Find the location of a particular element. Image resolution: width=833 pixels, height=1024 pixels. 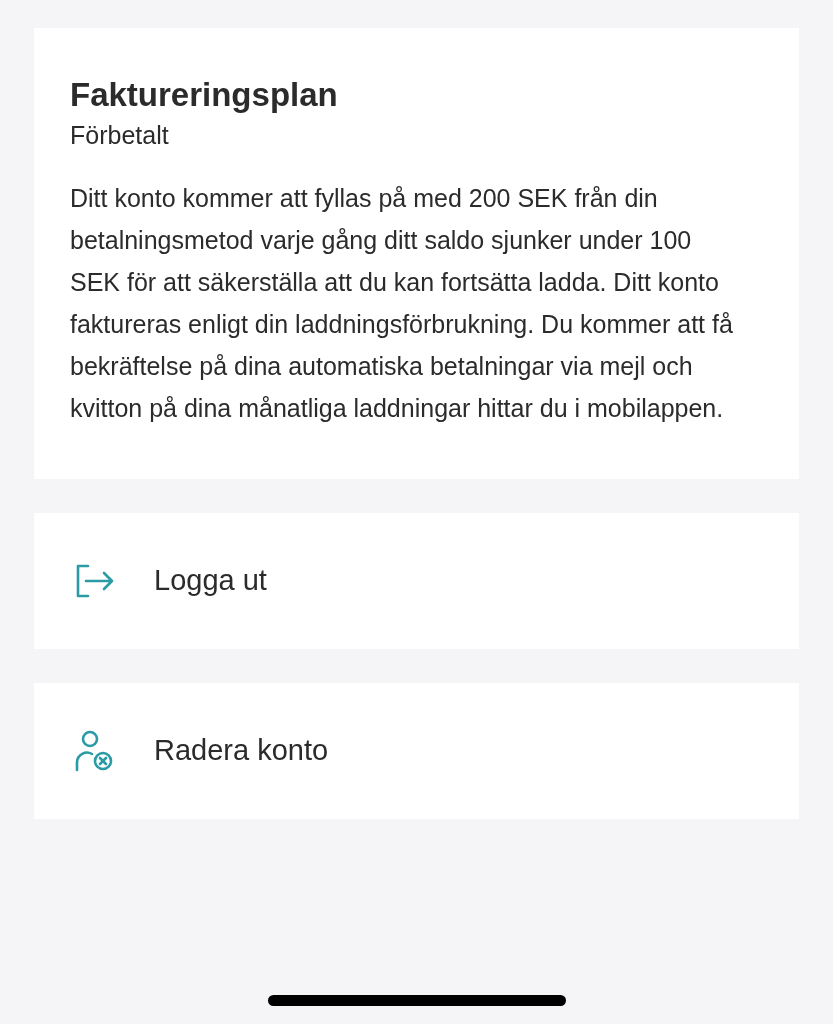

action-row: Logga ut is located at coordinates (416, 580).